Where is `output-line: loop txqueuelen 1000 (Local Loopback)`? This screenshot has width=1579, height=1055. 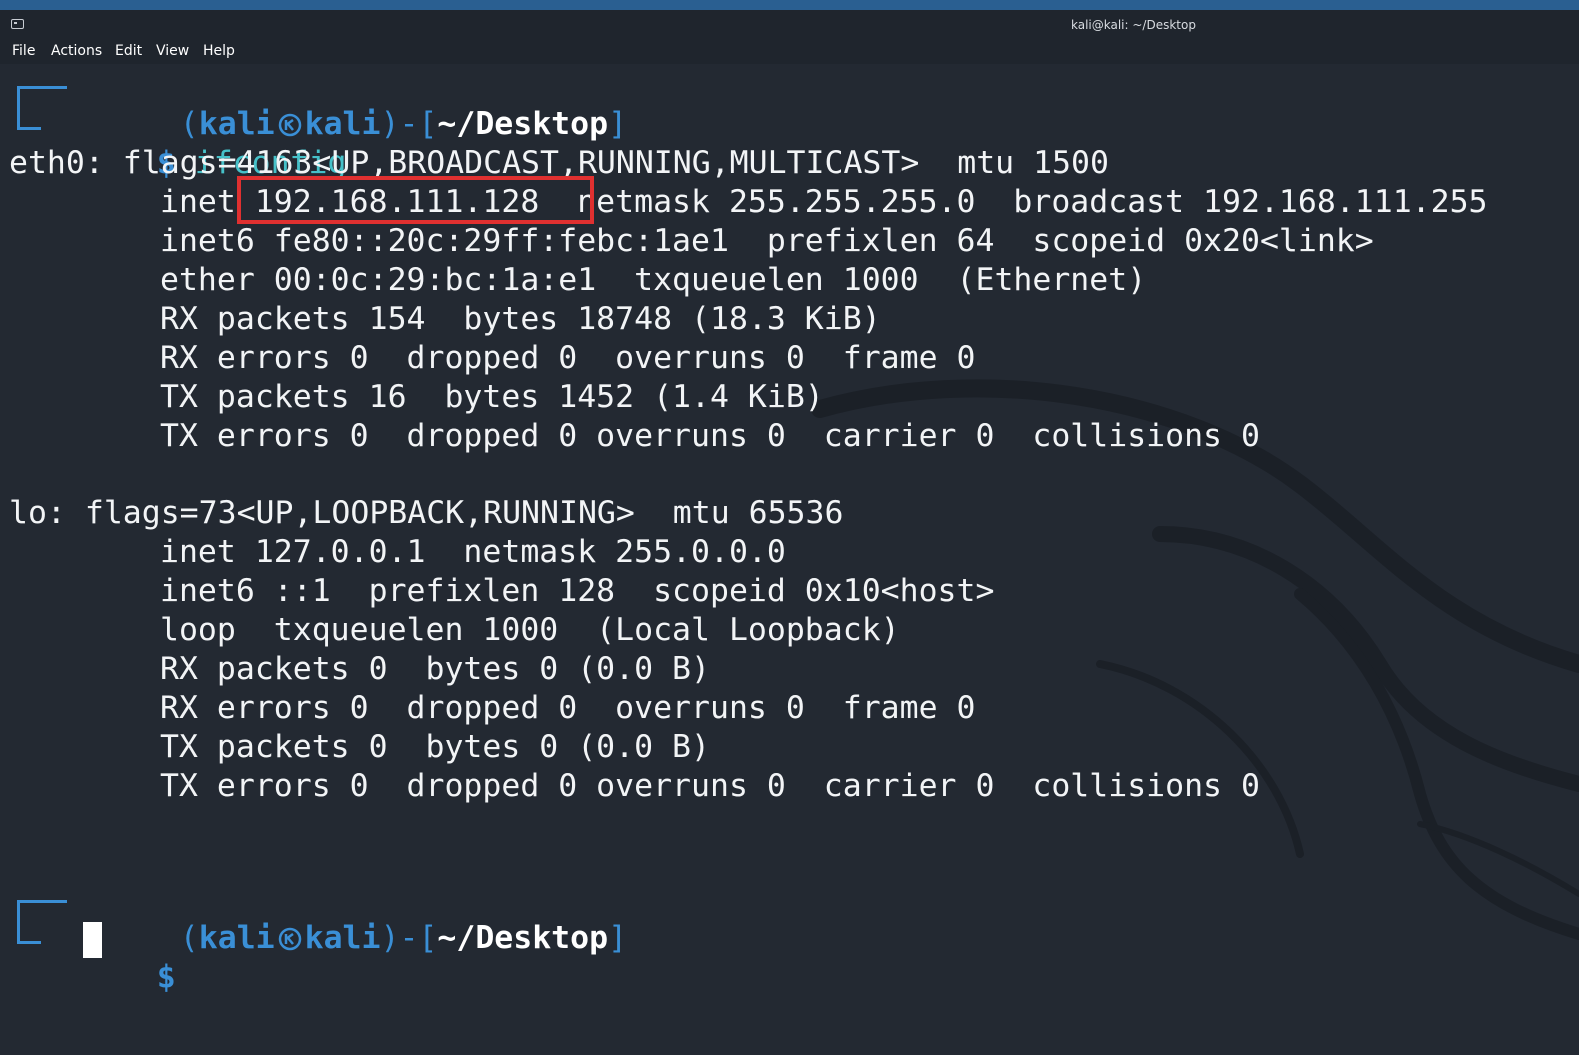
output-line: loop txqueuelen 1000 (Local Loopback) is located at coordinates (530, 630).